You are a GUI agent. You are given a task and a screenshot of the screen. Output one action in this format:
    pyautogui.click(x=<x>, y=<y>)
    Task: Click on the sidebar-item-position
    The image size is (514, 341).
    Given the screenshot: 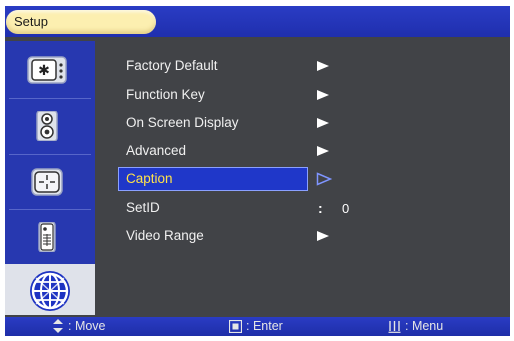 What is the action you would take?
    pyautogui.click(x=50, y=182)
    